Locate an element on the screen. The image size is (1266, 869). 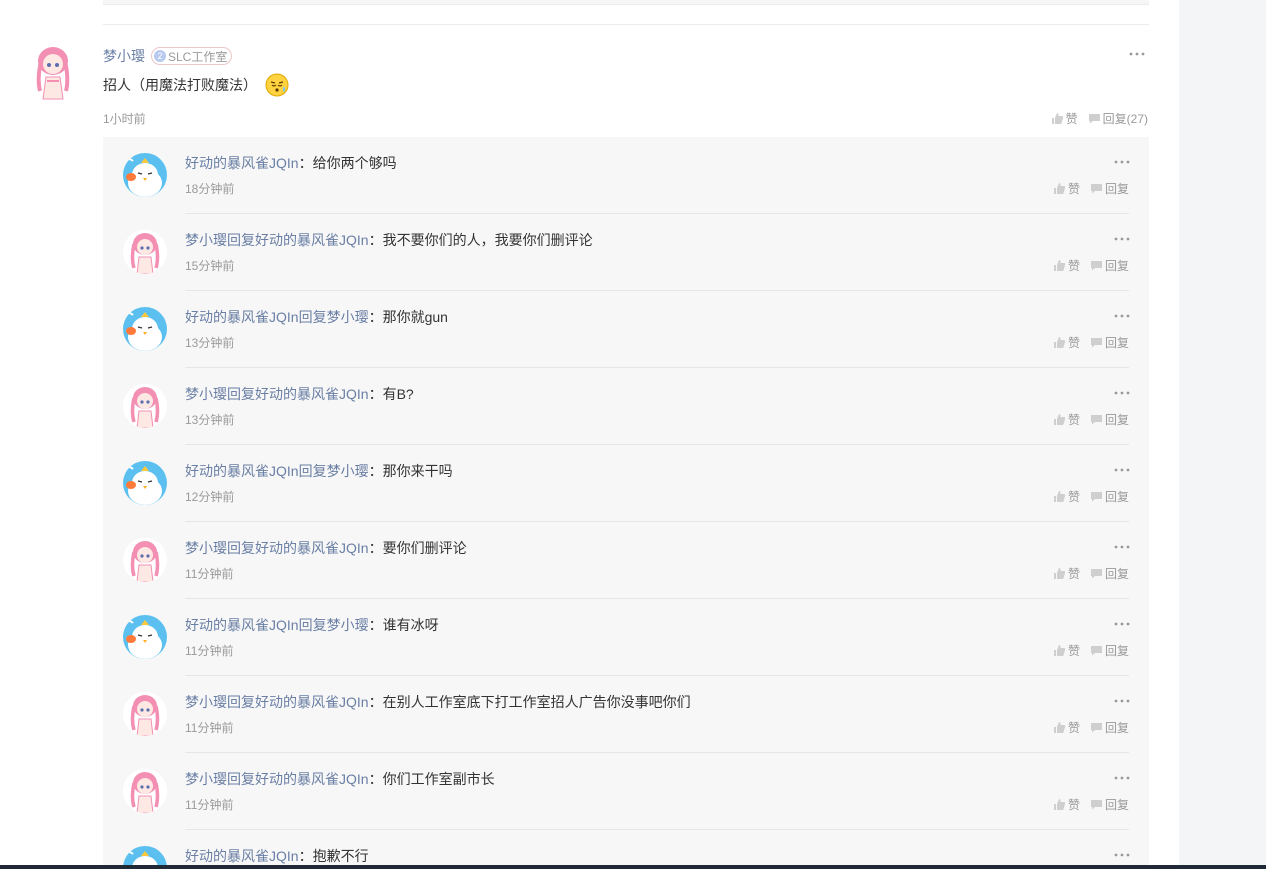
reply-button: 回复 (27) is located at coordinates (1118, 118).